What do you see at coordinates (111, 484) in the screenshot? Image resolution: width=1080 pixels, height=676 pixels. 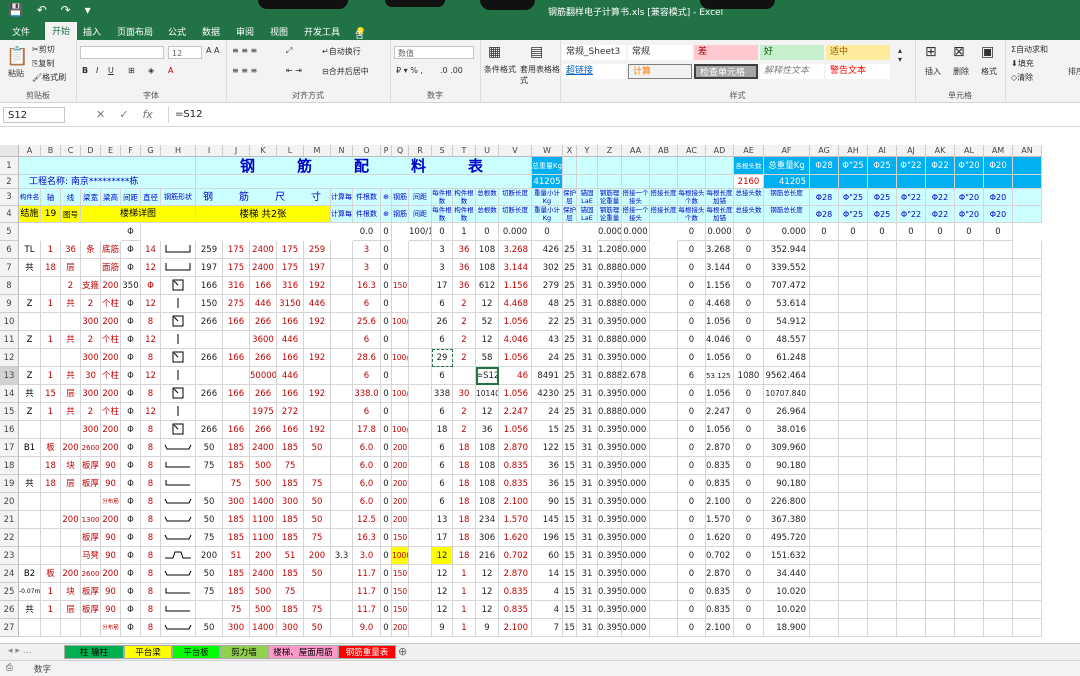 I see `cell: 90` at bounding box center [111, 484].